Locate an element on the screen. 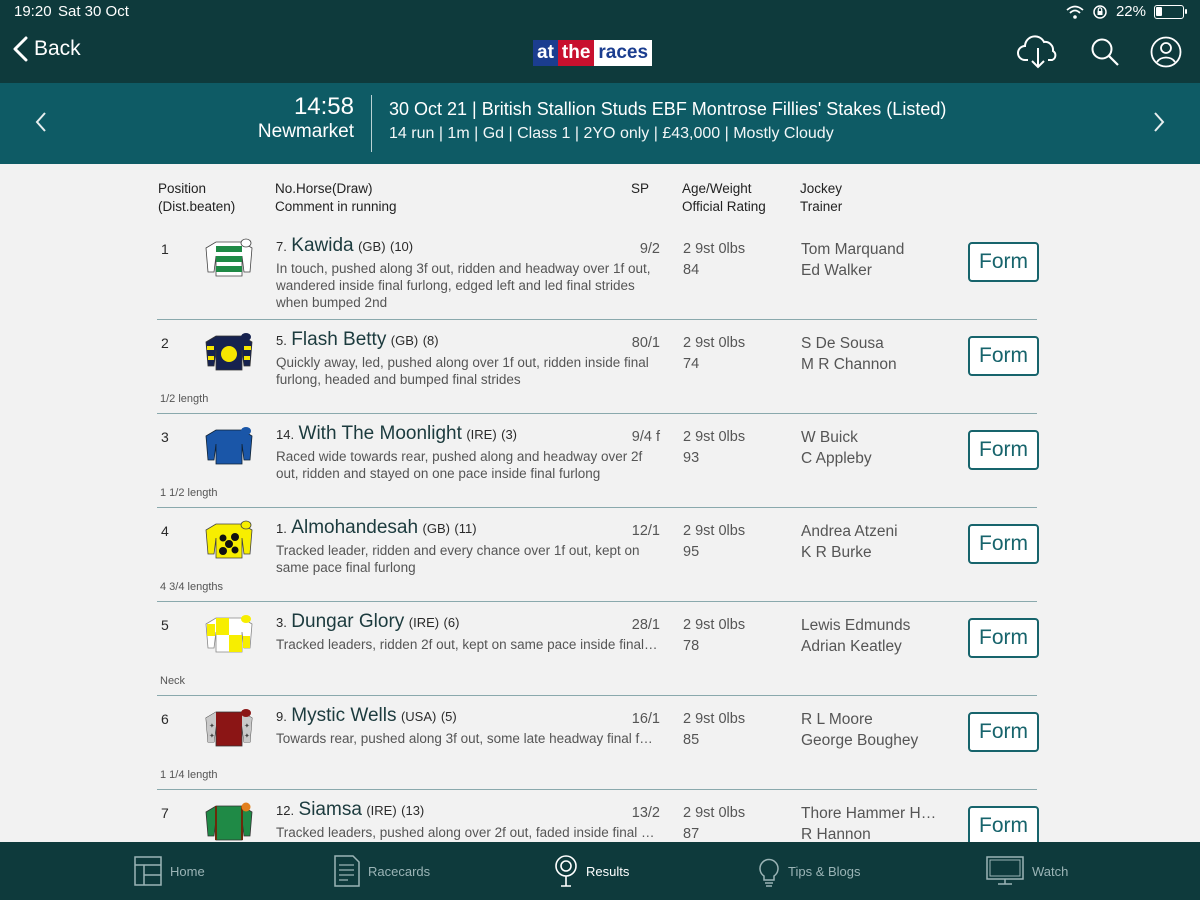 The image size is (1200, 900). official-rating: 87 is located at coordinates (691, 834).